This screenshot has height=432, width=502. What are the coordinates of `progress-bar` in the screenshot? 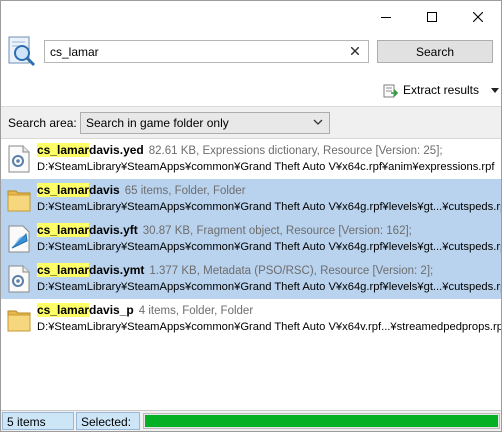 It's located at (321, 421).